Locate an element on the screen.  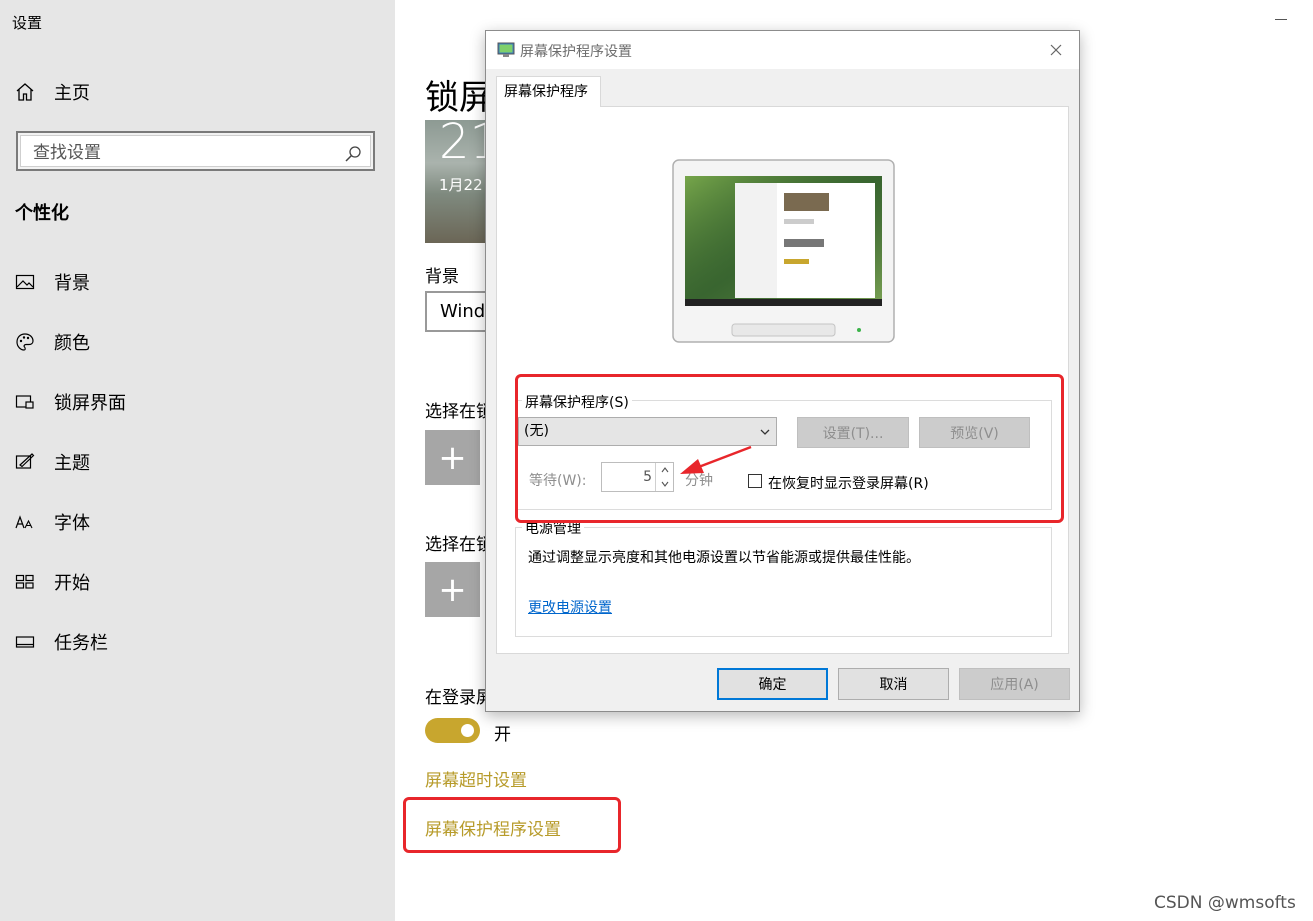
login-background-label: 在登录屏 is located at coordinates (459, 698).